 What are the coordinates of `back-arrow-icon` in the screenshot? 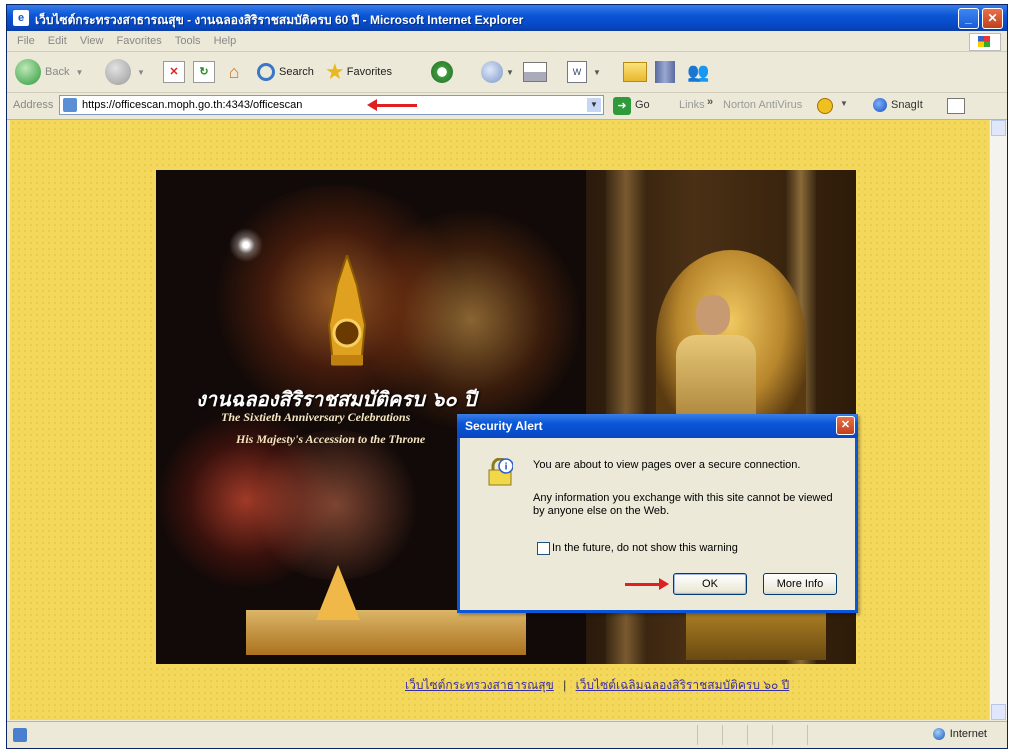 It's located at (28, 72).